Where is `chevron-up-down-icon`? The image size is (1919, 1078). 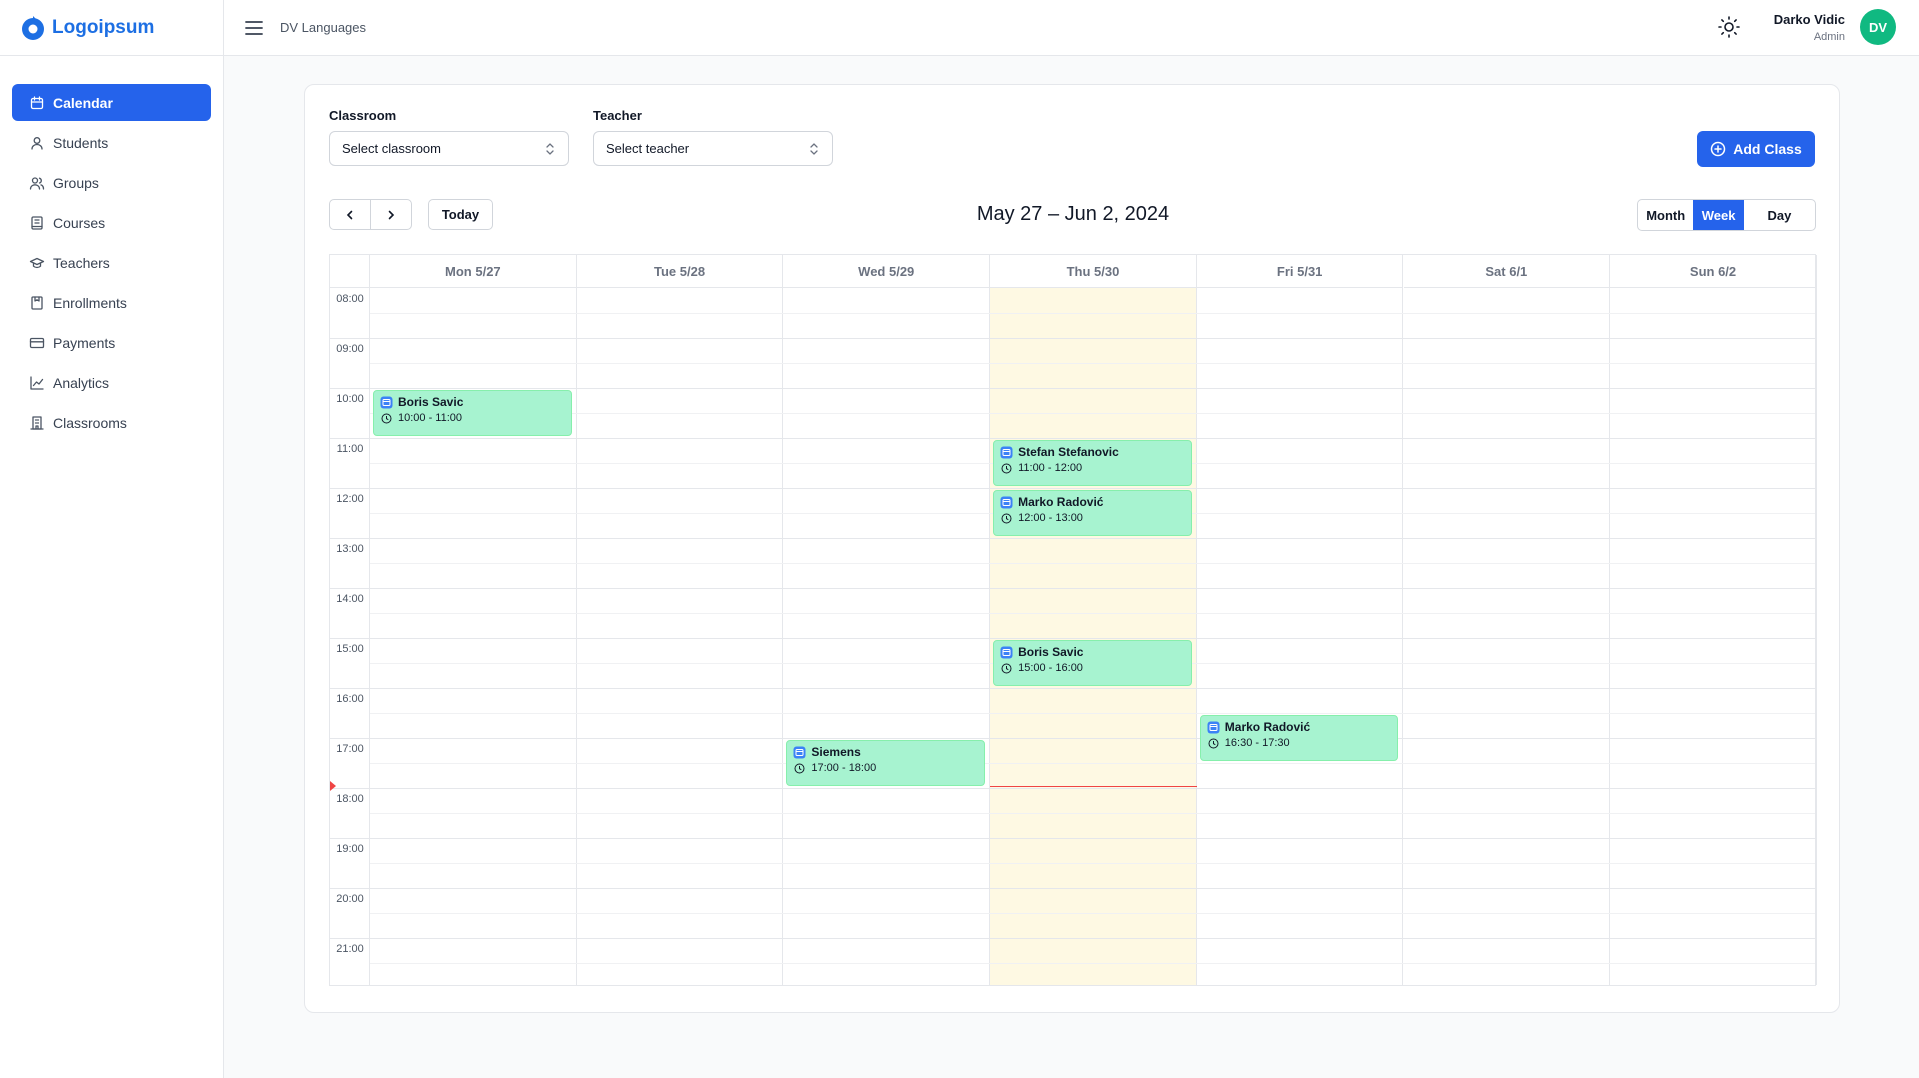 chevron-up-down-icon is located at coordinates (550, 150).